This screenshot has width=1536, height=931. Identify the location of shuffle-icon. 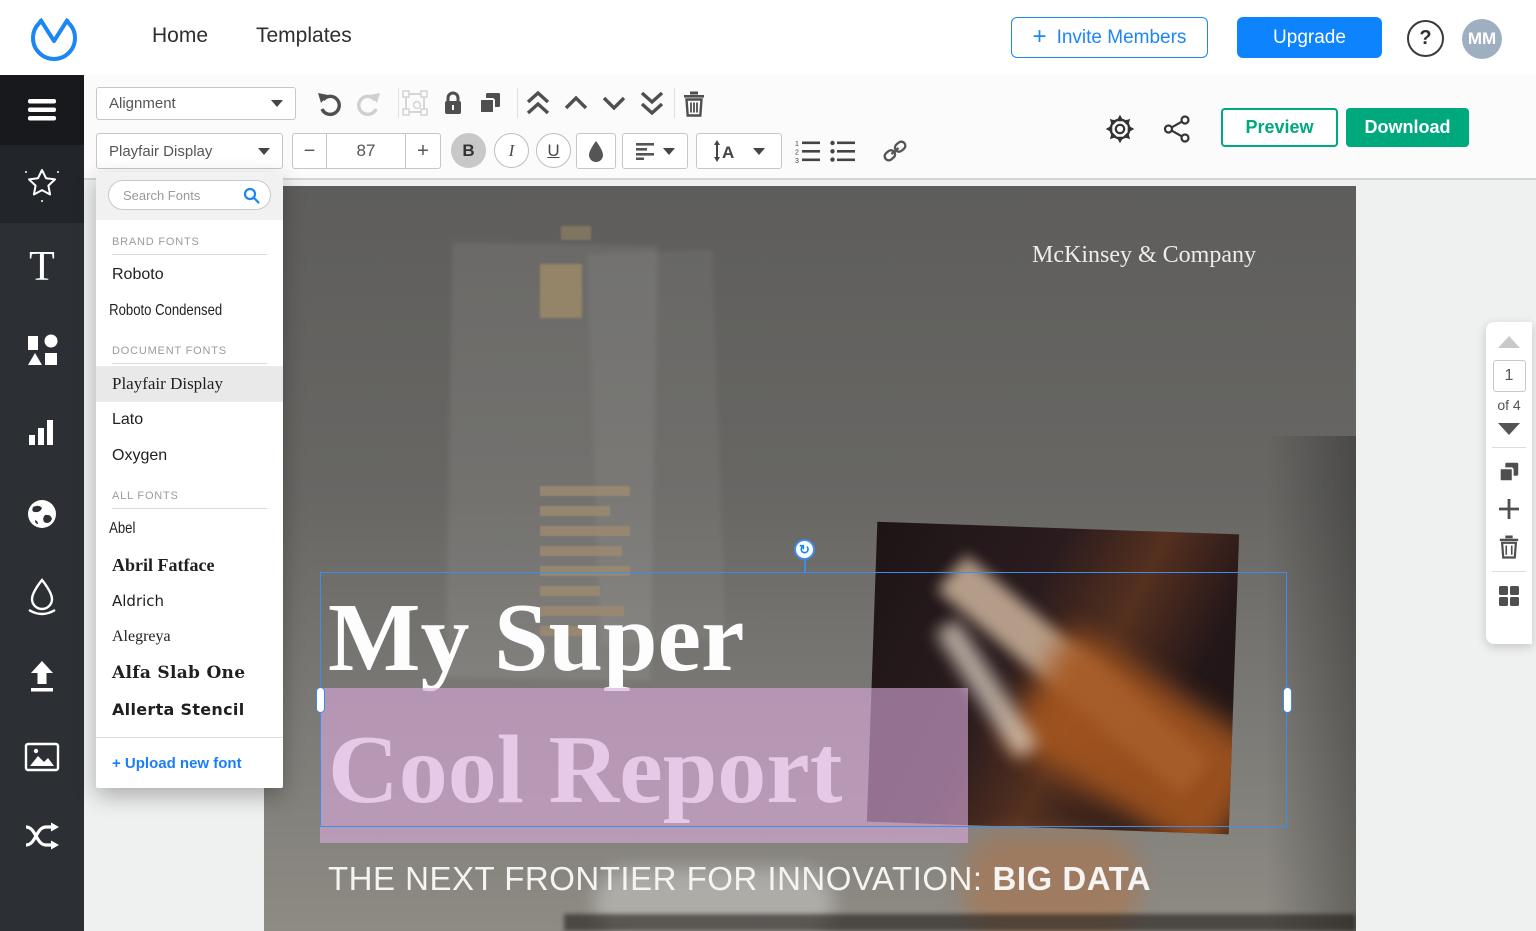
(42, 836).